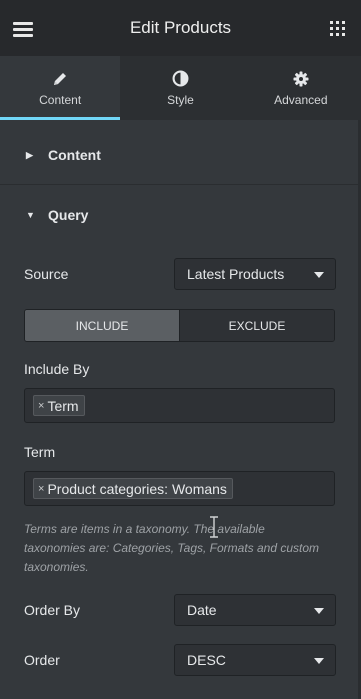 The width and height of the screenshot is (361, 699). I want to click on include-button: INCLUDE, so click(102, 325).